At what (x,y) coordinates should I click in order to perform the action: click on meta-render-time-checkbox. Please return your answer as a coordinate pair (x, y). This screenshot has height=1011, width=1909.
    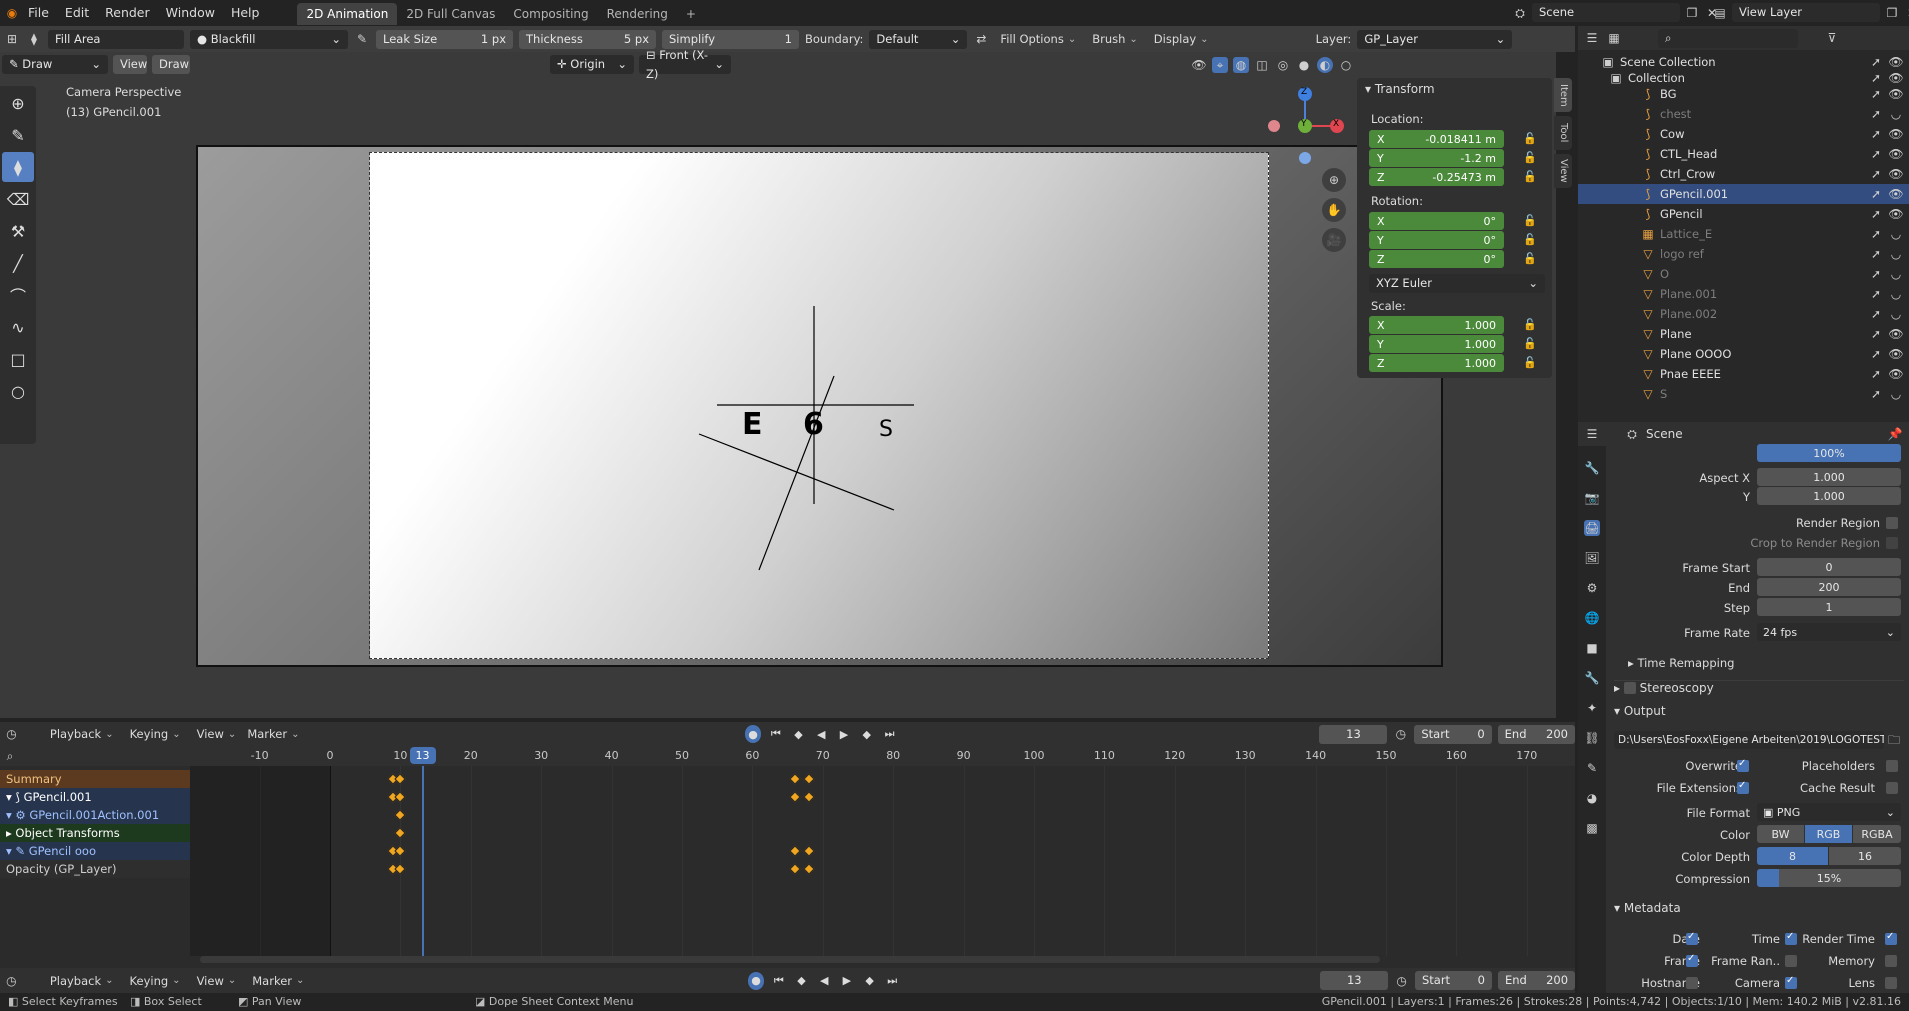
    Looking at the image, I should click on (1891, 938).